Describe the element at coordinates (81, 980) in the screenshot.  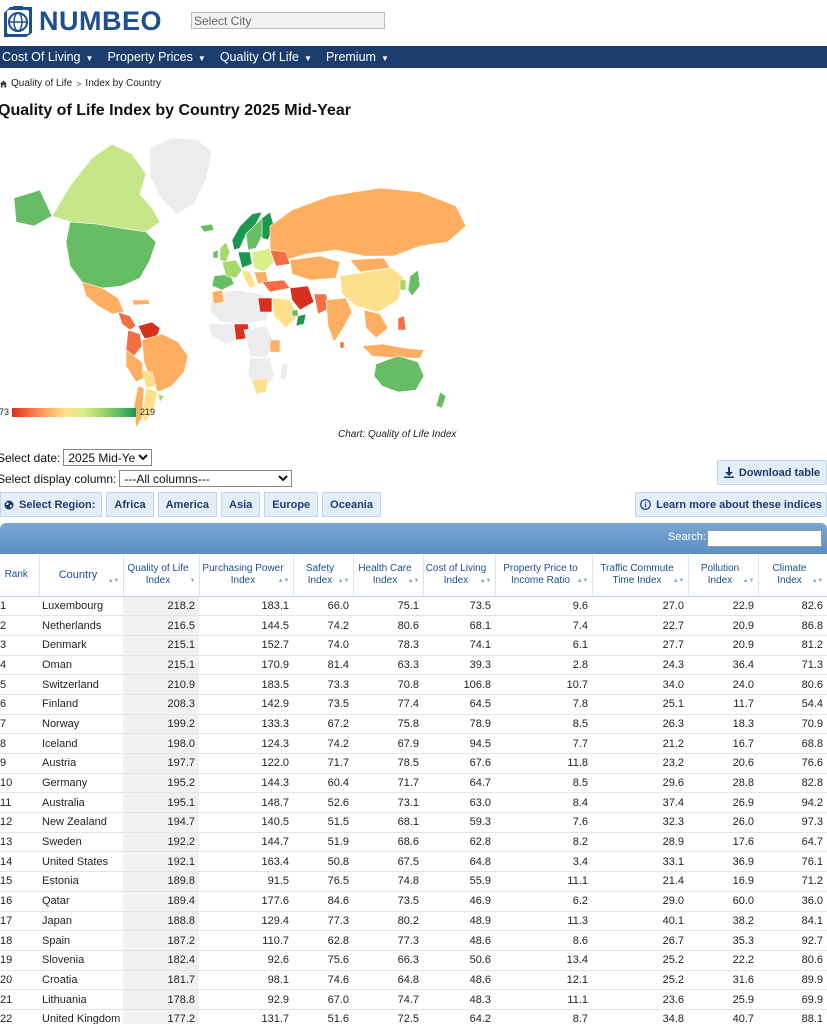
I see `country-link: Croatia` at that location.